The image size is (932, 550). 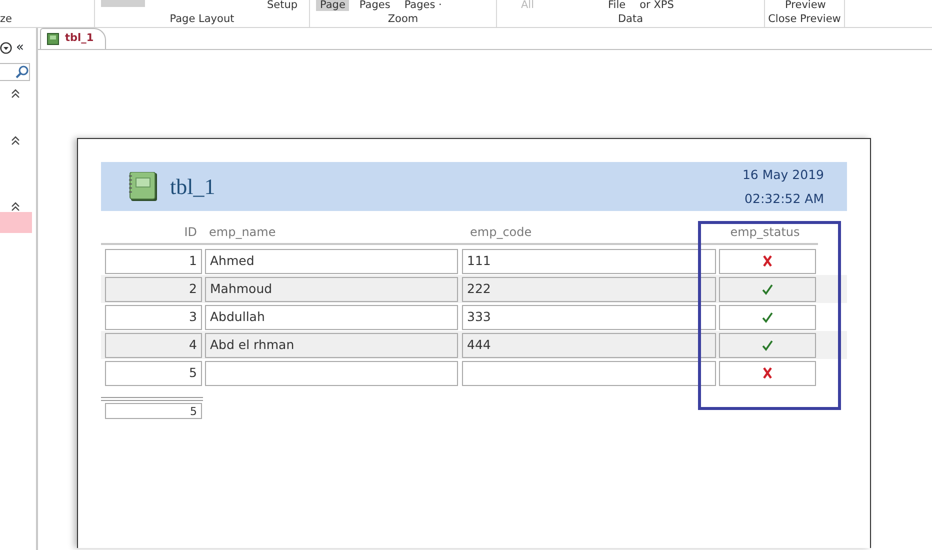 What do you see at coordinates (331, 261) in the screenshot?
I see `table-cell: Ahmed` at bounding box center [331, 261].